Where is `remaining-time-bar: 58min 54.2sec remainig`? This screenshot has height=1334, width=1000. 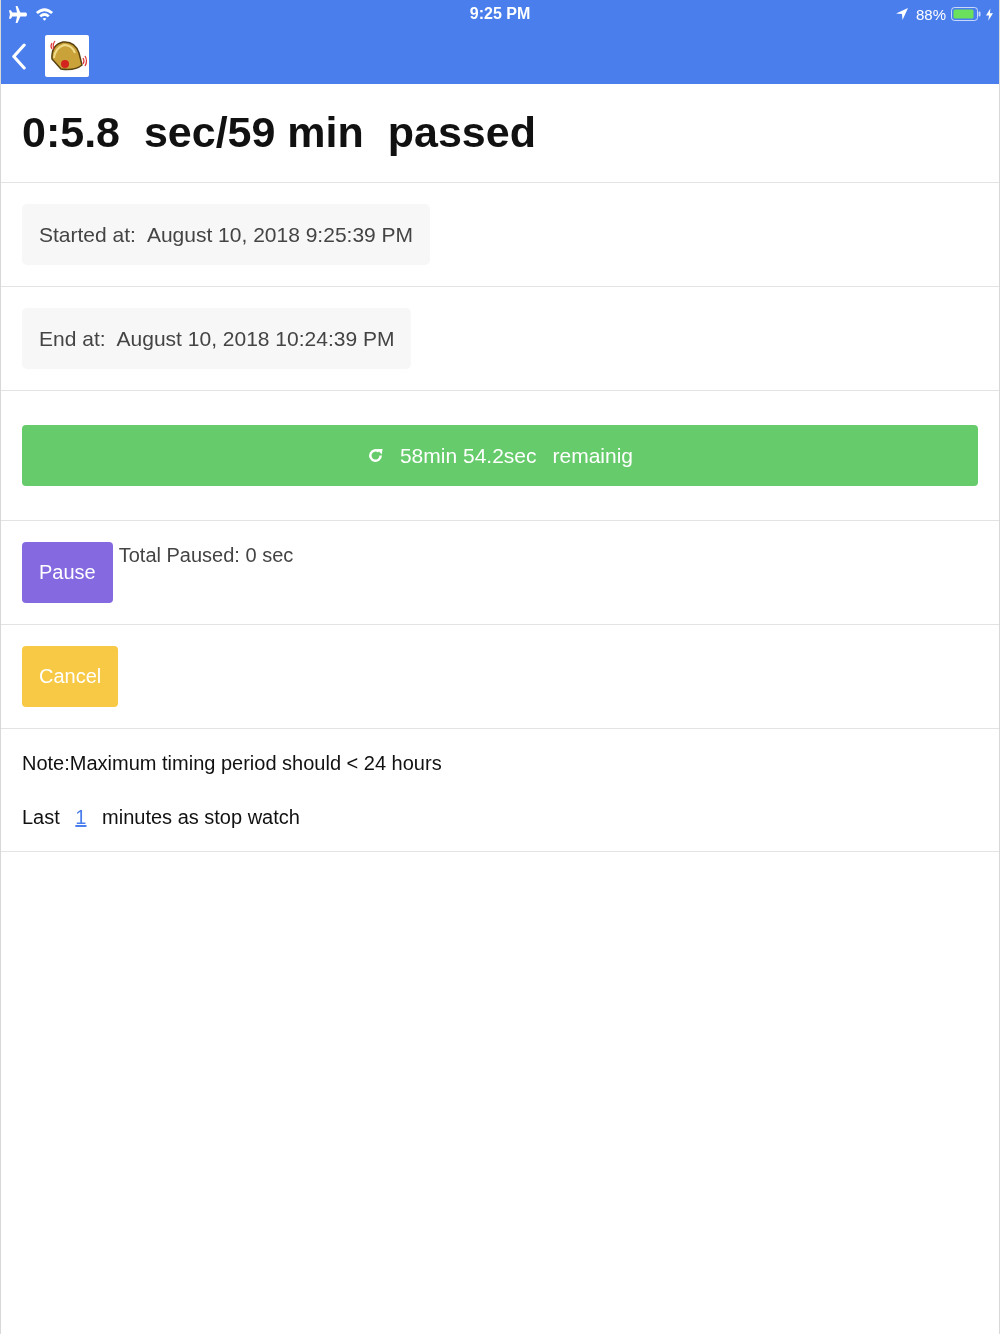
remaining-time-bar: 58min 54.2sec remainig is located at coordinates (500, 455).